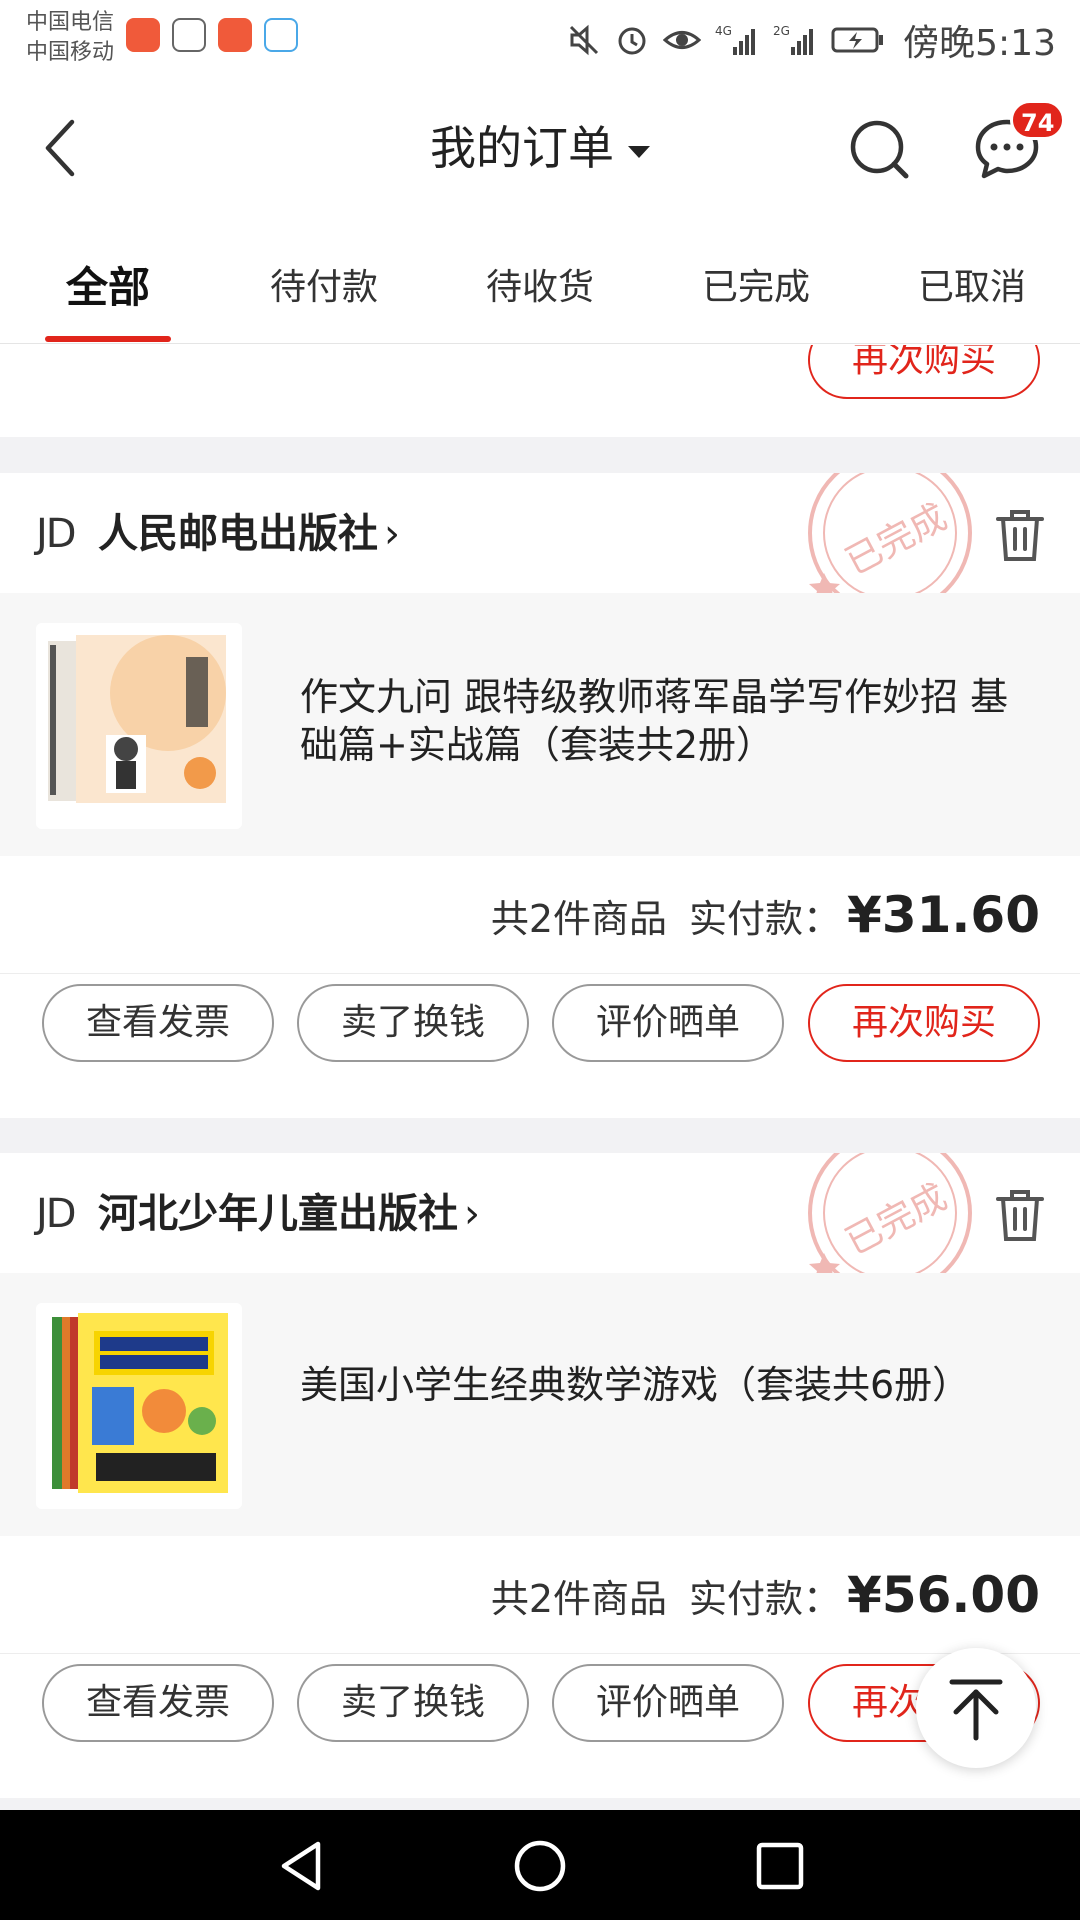  What do you see at coordinates (70, 22) in the screenshot?
I see `carrier-1: 中国电信` at bounding box center [70, 22].